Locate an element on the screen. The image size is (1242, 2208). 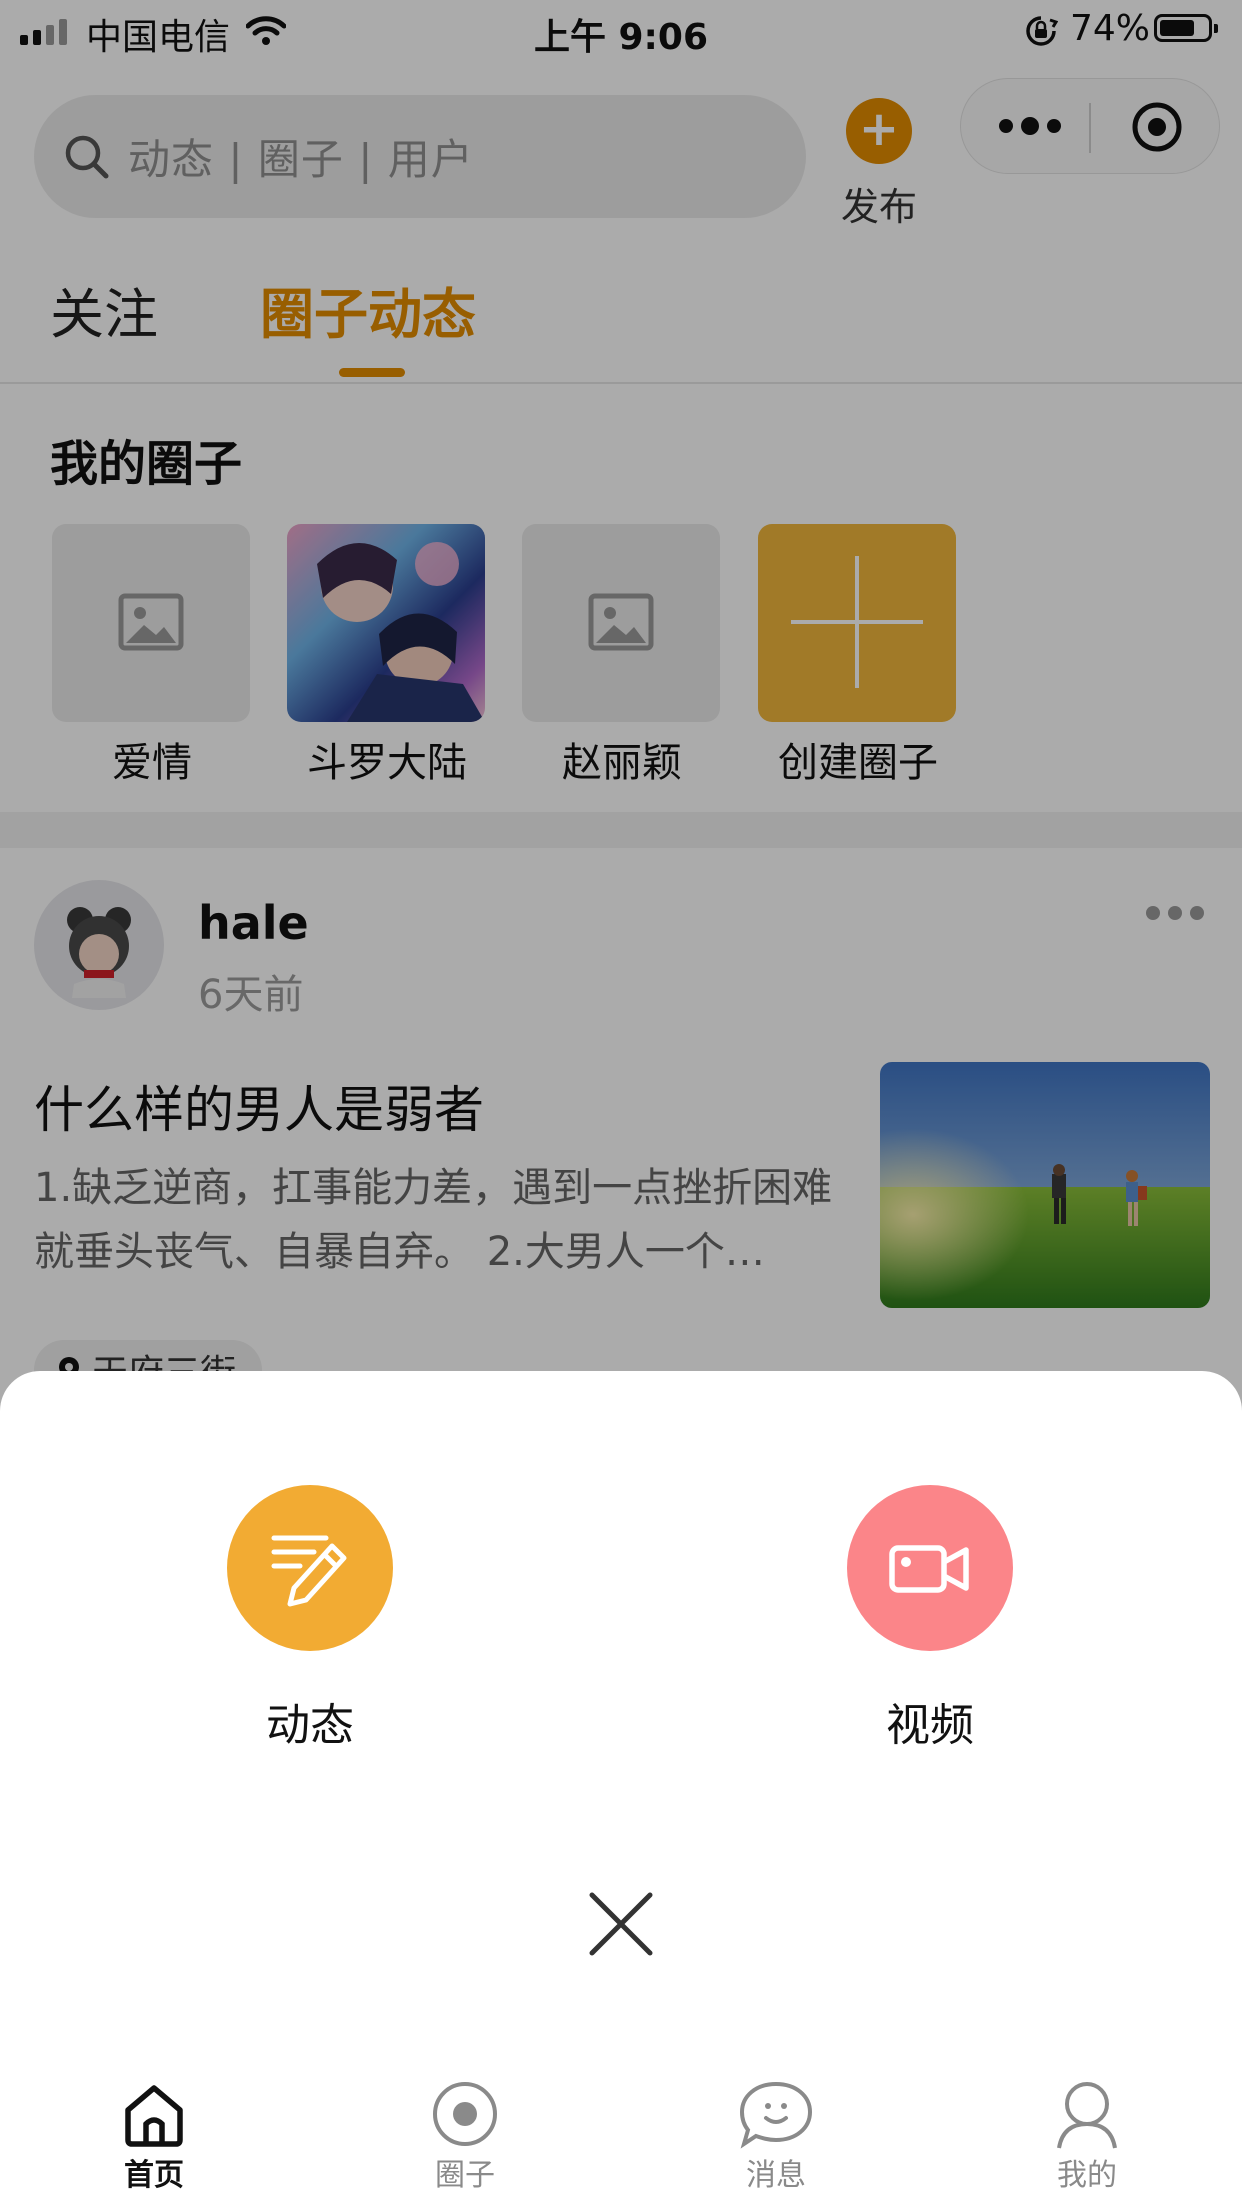
bottom-tab-bar: 首页 圈子 消息 我的 is located at coordinates (621, 2136).